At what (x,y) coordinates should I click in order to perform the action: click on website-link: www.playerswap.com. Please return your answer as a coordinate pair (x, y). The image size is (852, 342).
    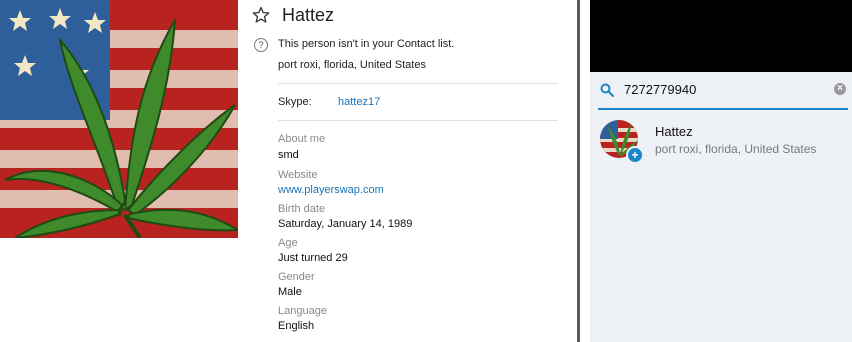
    Looking at the image, I should click on (331, 190).